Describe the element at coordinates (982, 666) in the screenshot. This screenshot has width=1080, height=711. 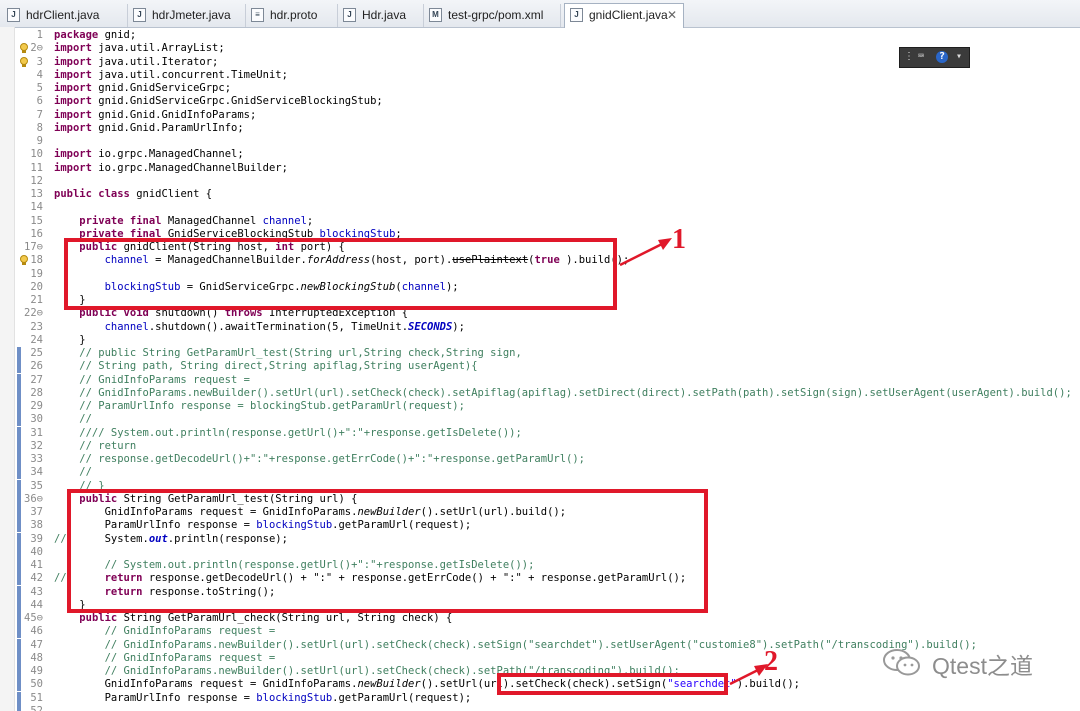
I see `watermark-text: Qtest之道` at that location.